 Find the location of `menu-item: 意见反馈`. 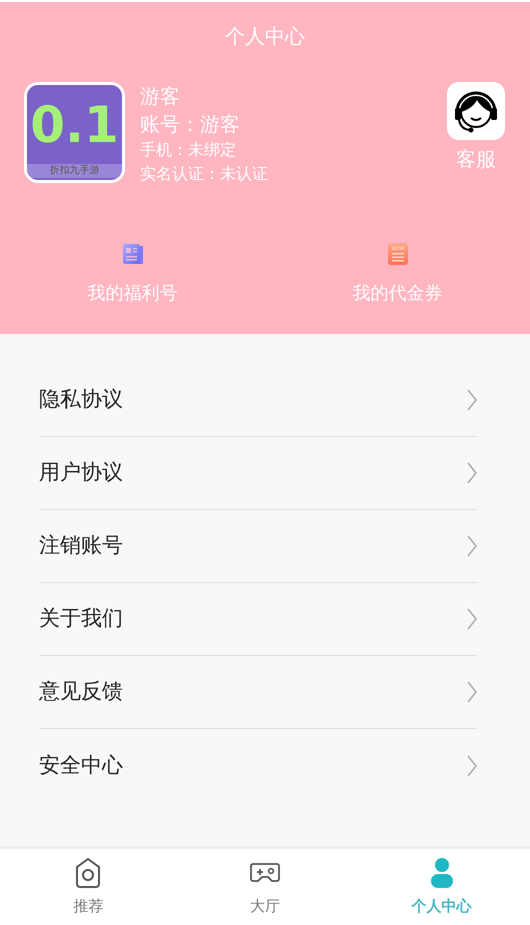

menu-item: 意见反馈 is located at coordinates (258, 692).